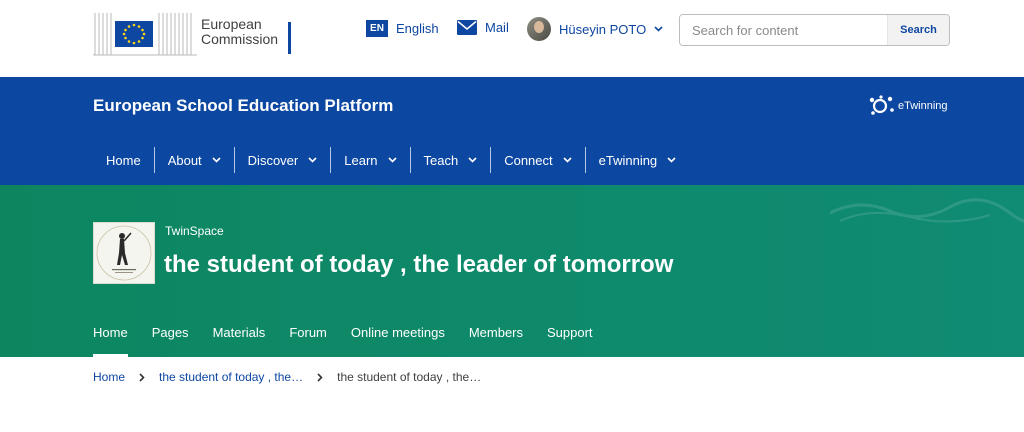  I want to click on nav-about-label: About, so click(184, 160).